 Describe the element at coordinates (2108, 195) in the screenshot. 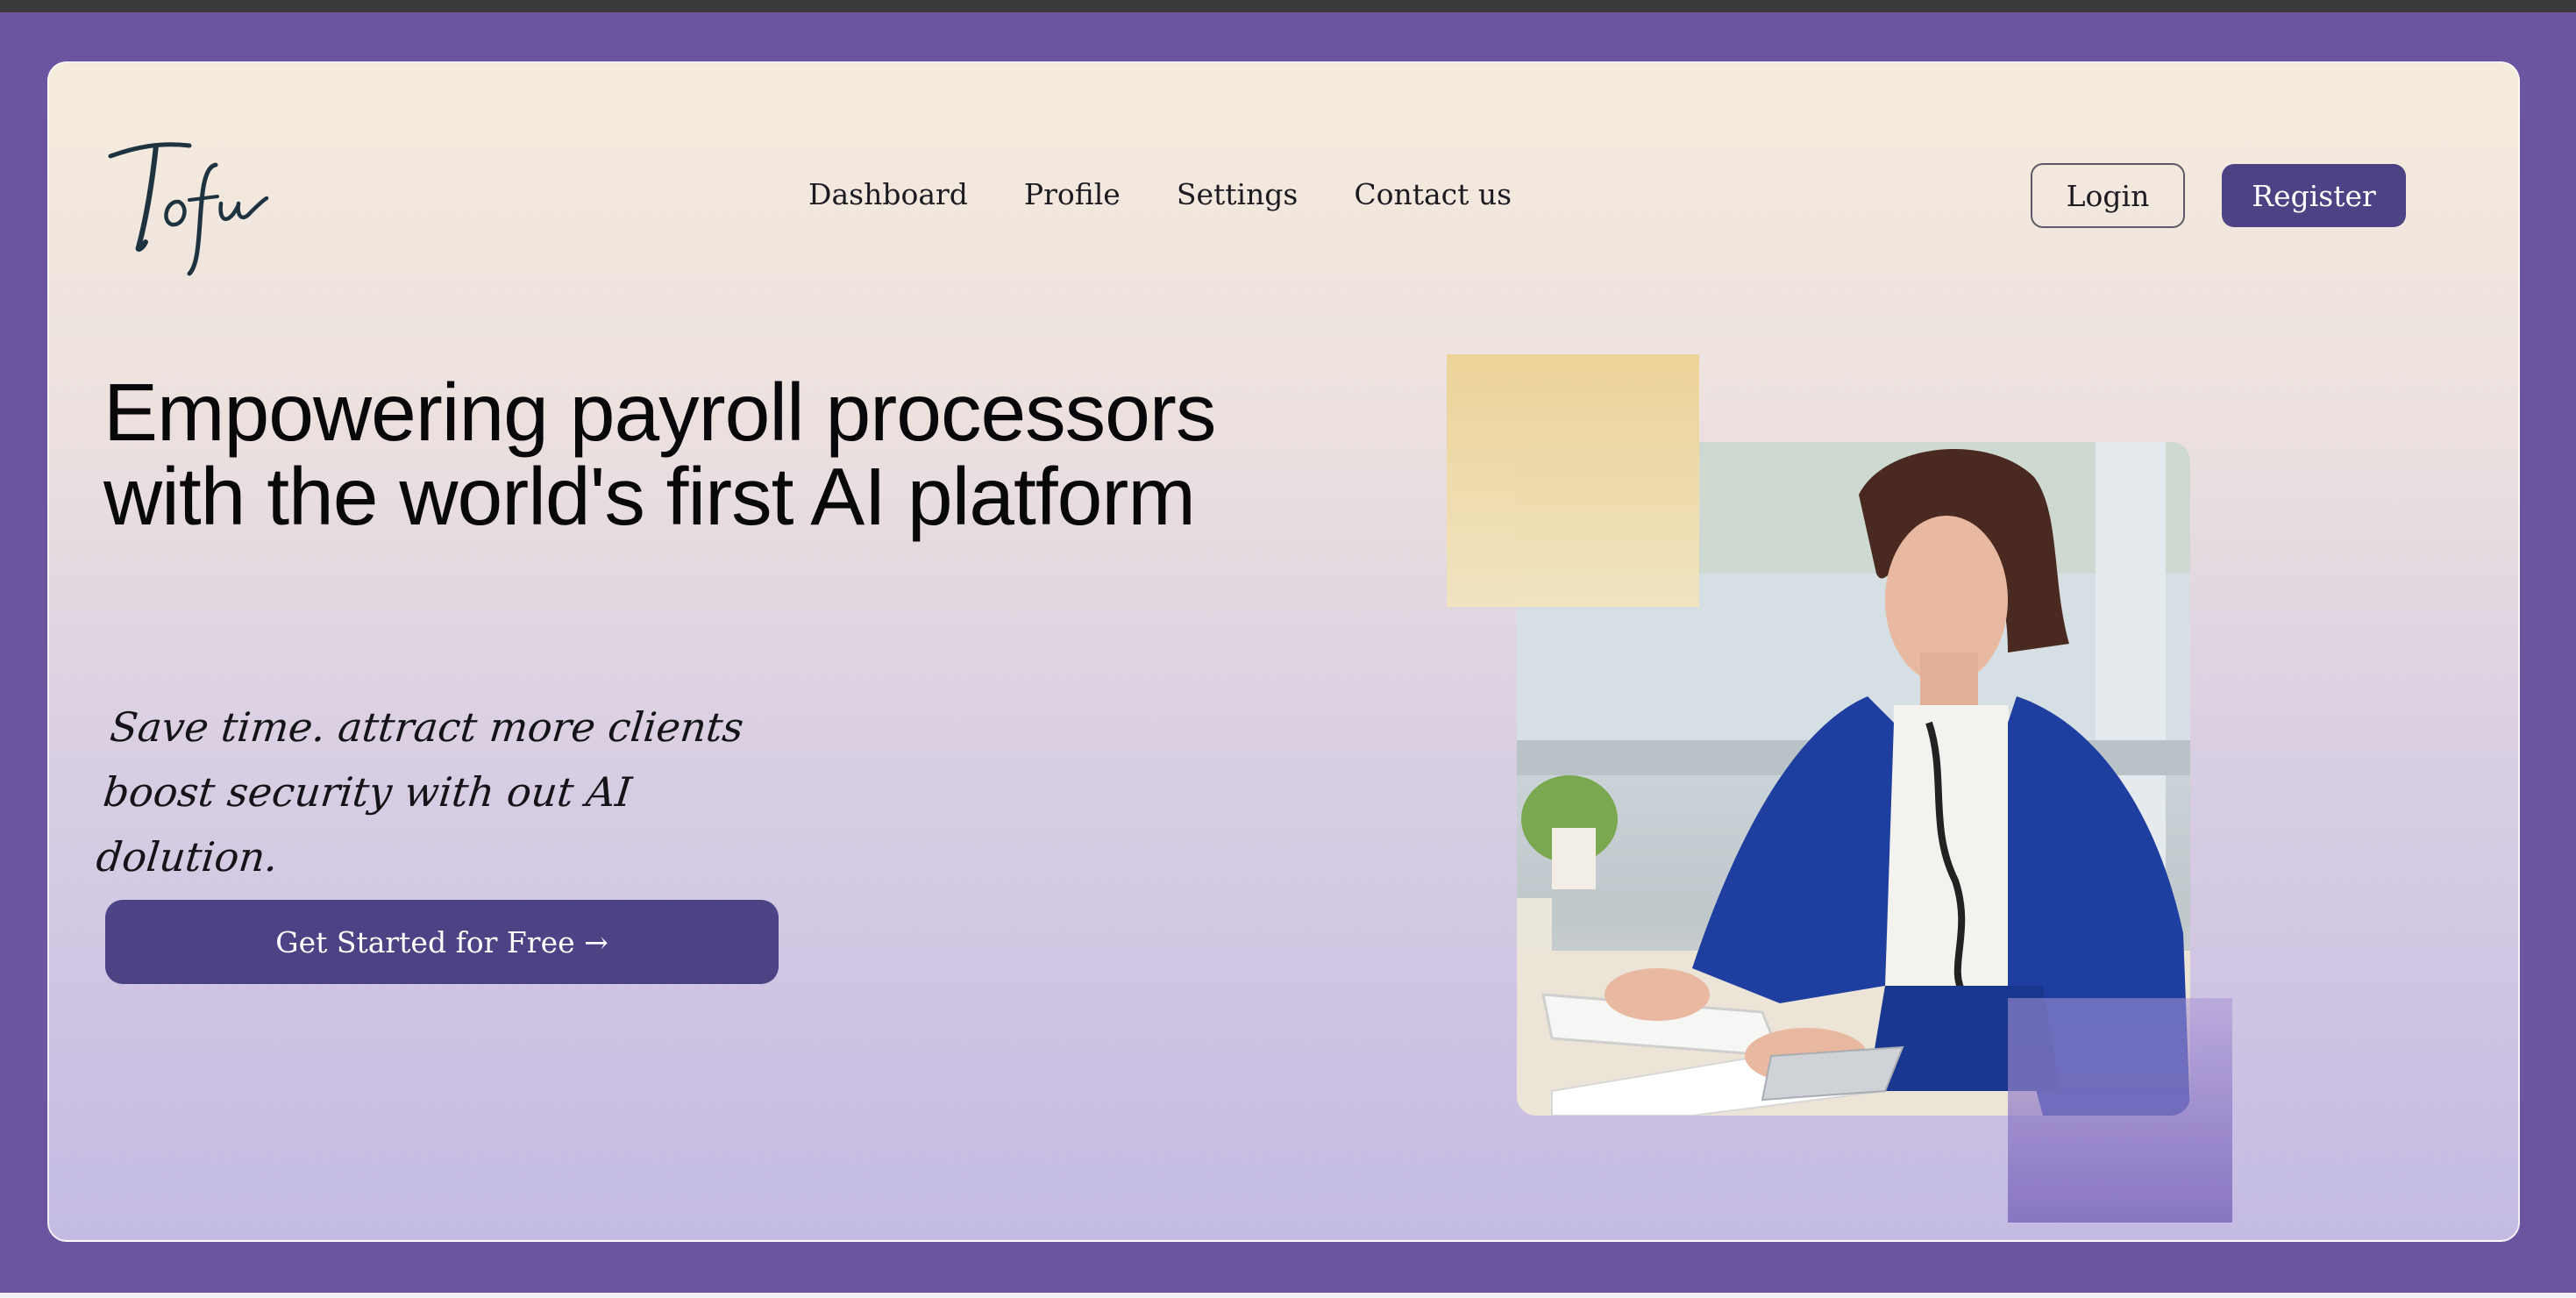

I see `login-button: Login` at that location.